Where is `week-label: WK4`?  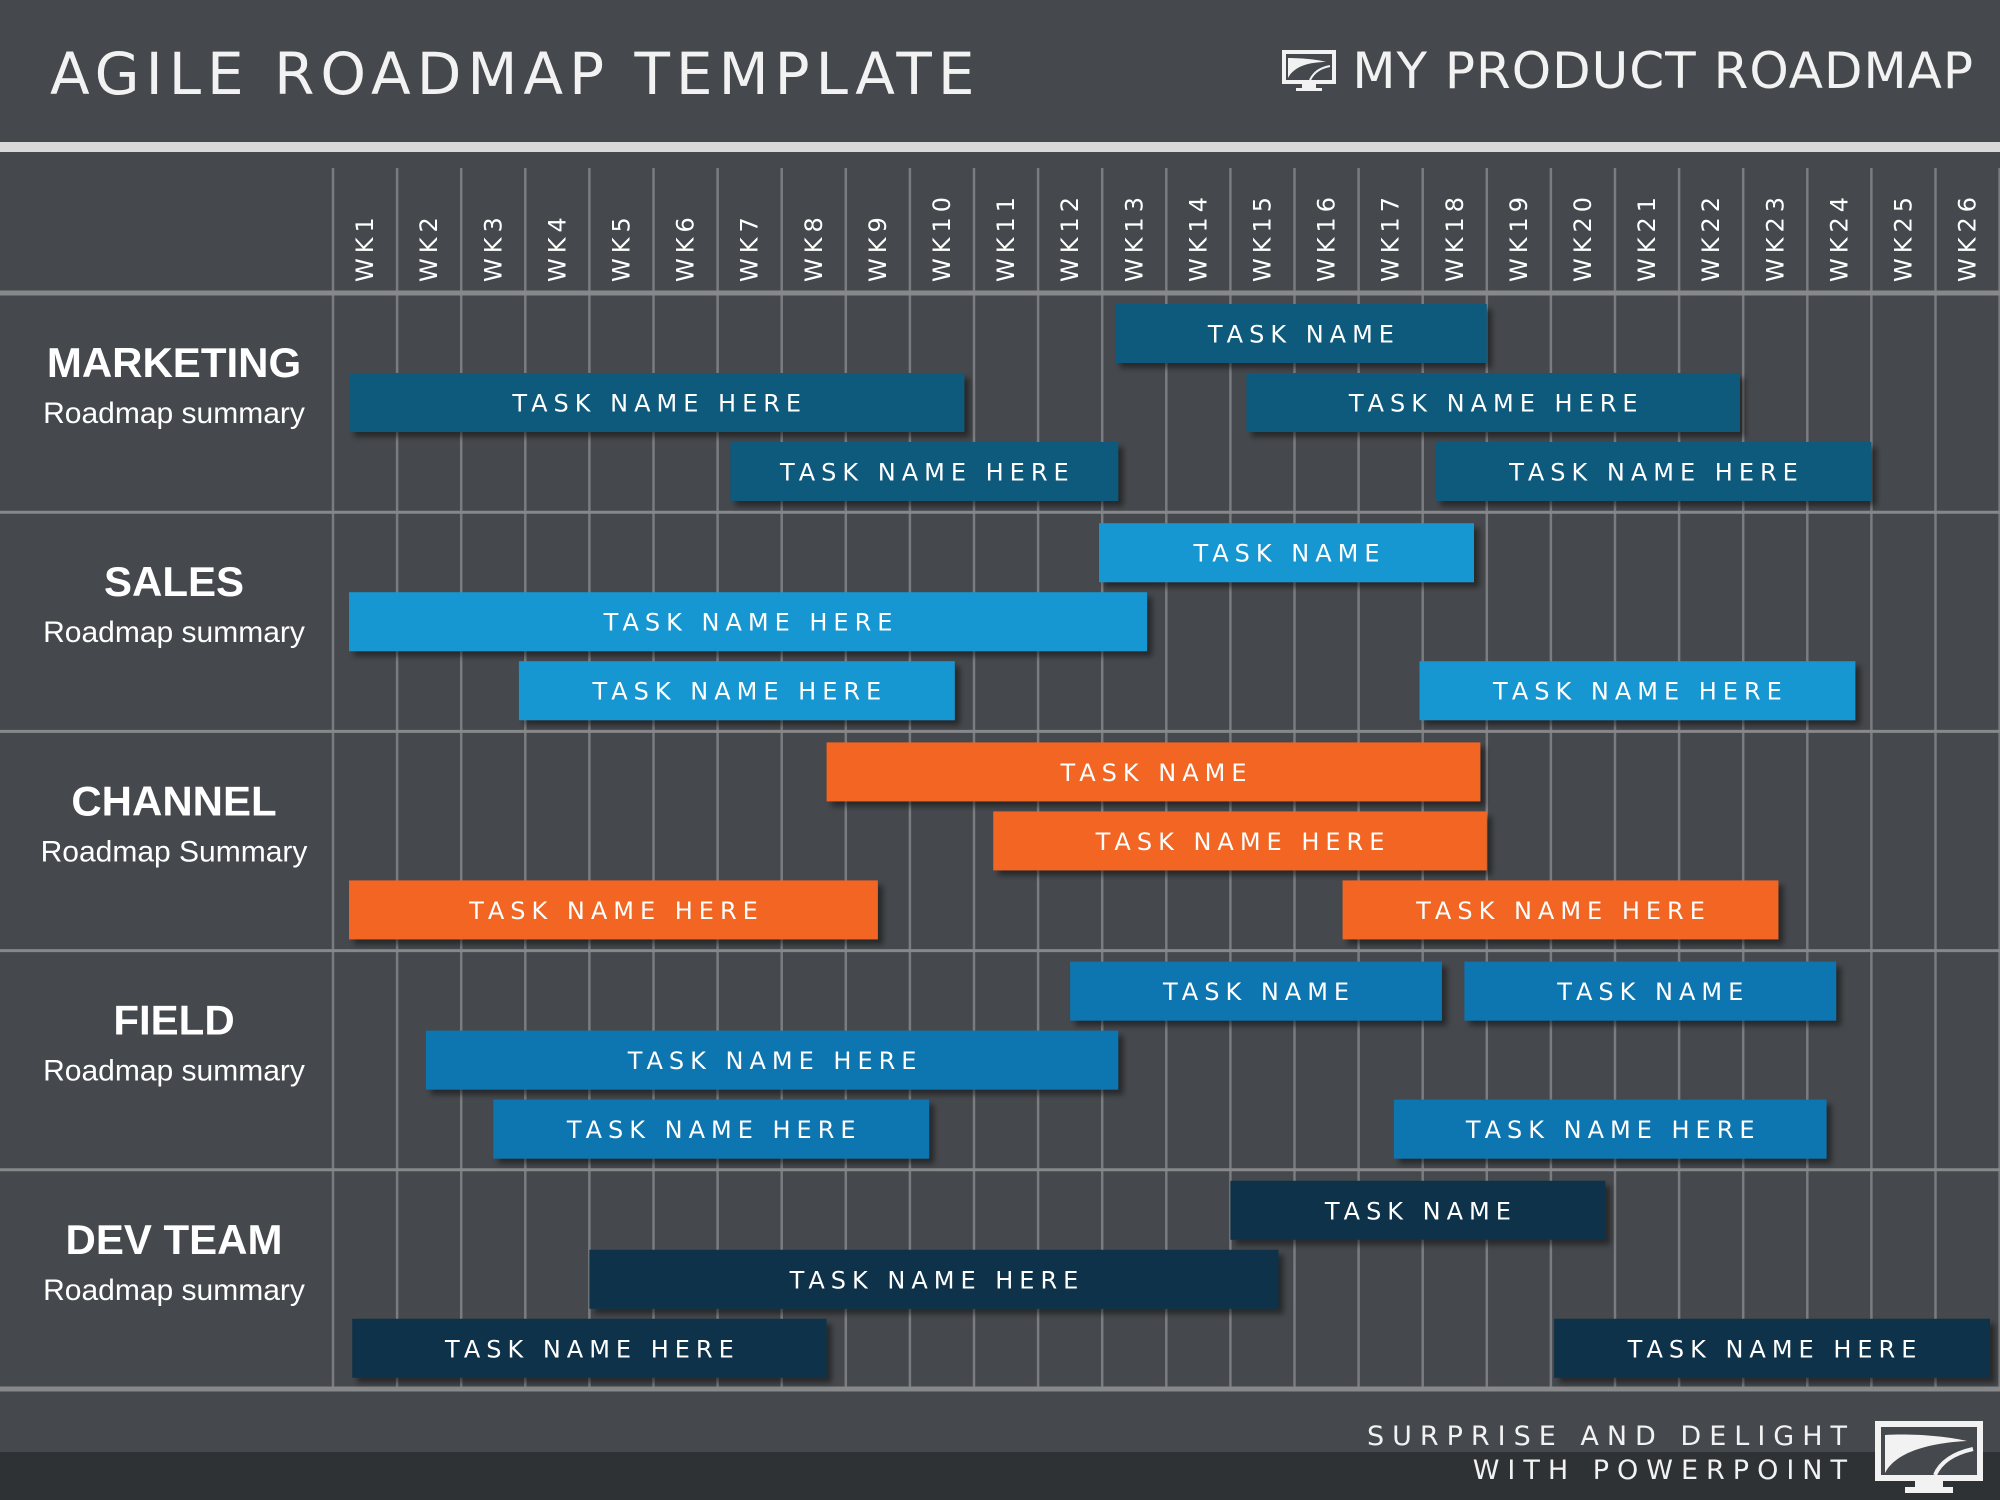
week-label: WK4 is located at coordinates (557, 247).